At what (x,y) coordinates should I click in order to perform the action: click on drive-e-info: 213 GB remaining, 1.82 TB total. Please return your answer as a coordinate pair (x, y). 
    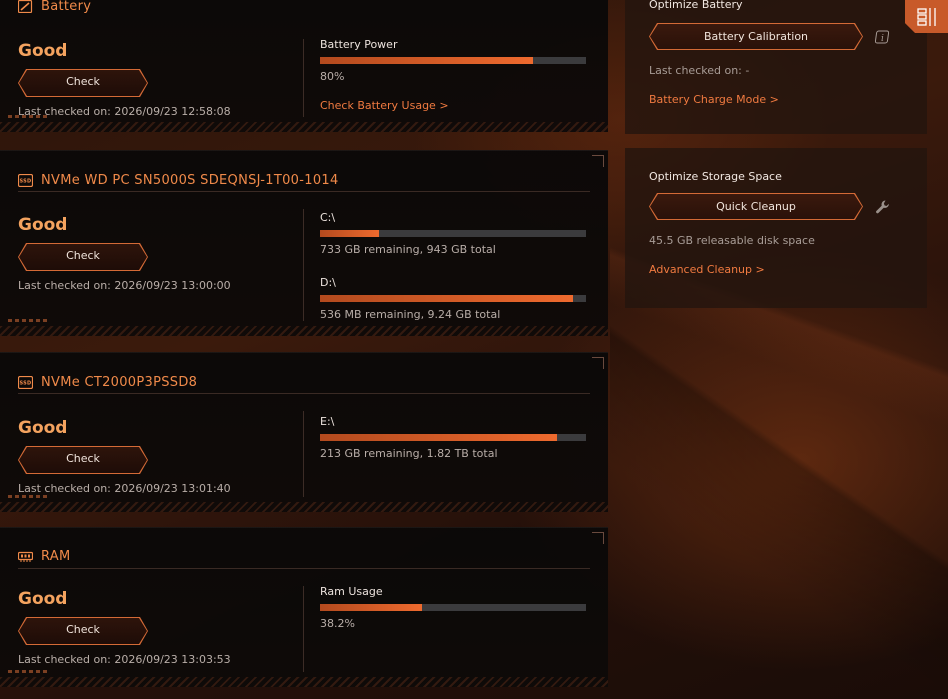
    Looking at the image, I should click on (409, 453).